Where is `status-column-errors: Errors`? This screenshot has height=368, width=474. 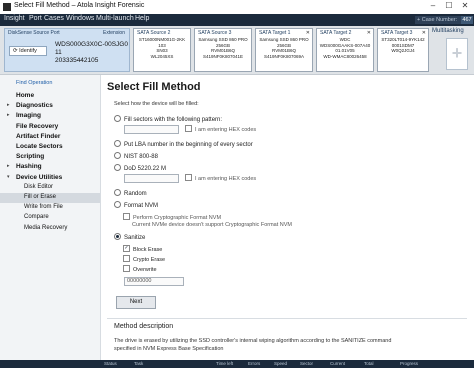
status-column-errors: Errors is located at coordinates (254, 363).